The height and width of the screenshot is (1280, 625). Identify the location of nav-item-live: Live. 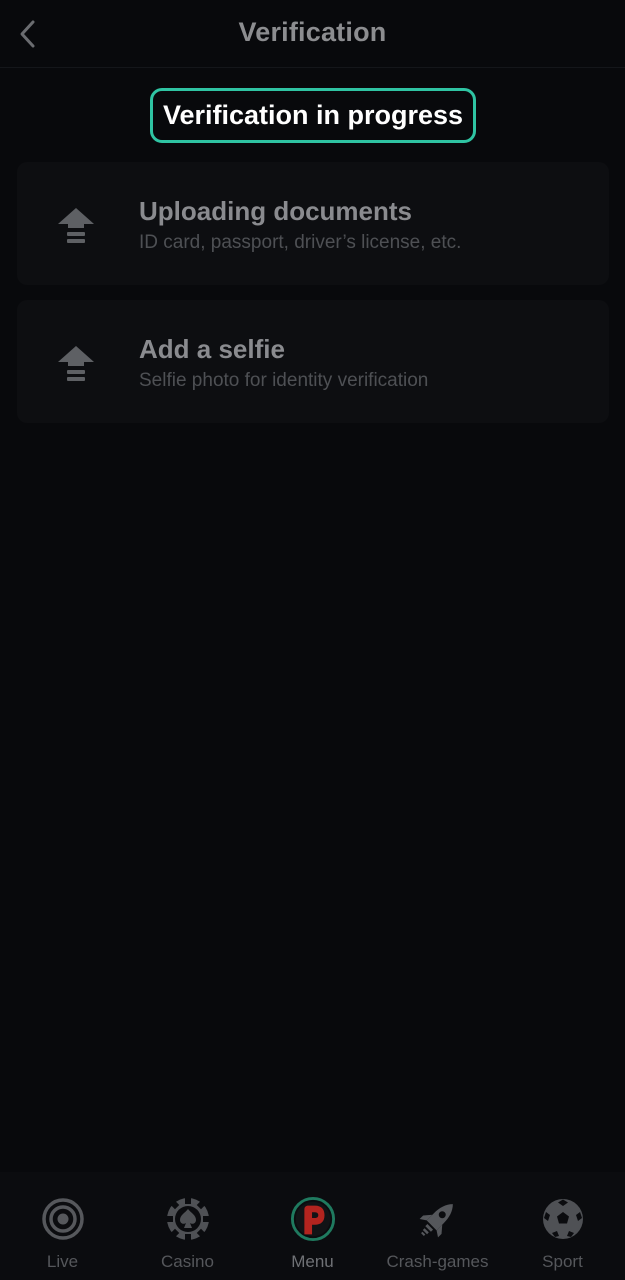
(62, 1226).